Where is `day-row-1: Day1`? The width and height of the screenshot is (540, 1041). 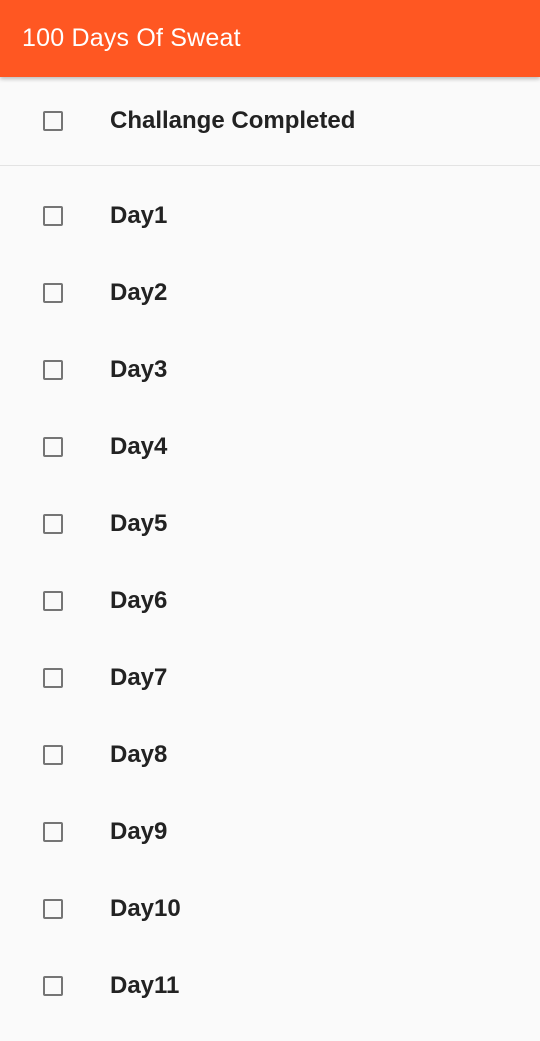
day-row-1: Day1 is located at coordinates (270, 215).